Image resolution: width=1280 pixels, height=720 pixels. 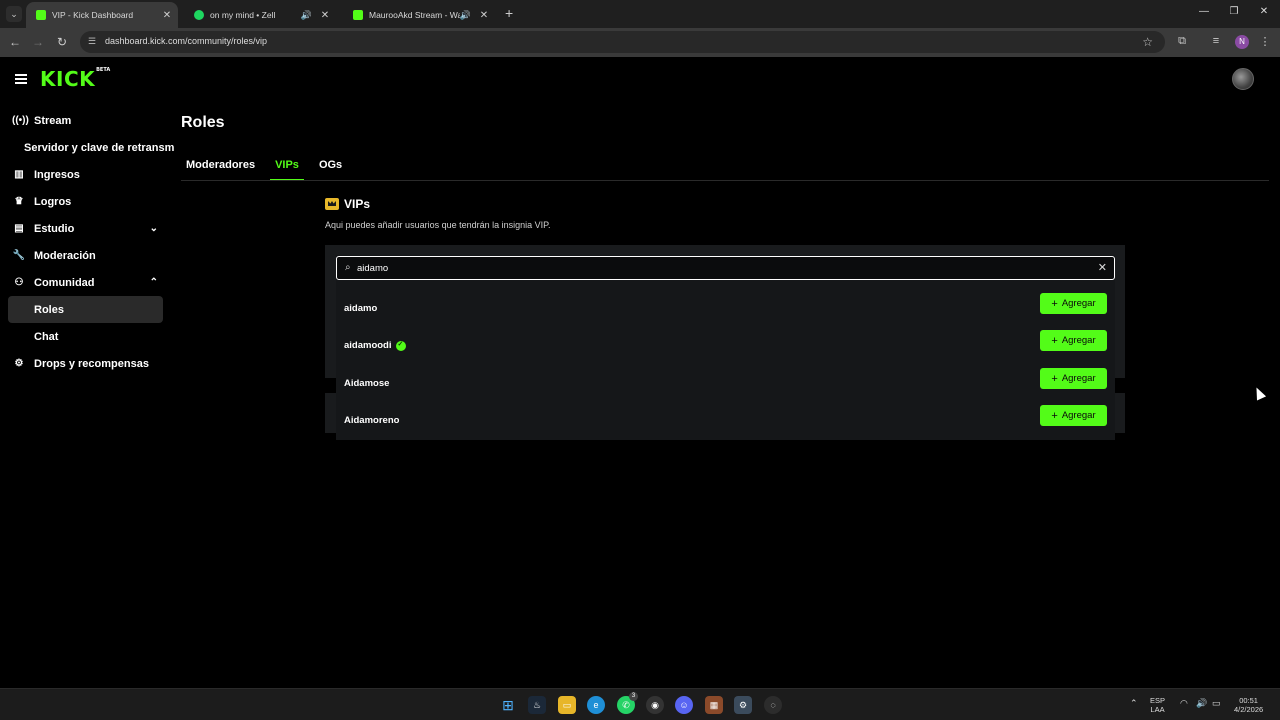 I want to click on whatsapp-icon: ✆ 3, so click(x=627, y=703).